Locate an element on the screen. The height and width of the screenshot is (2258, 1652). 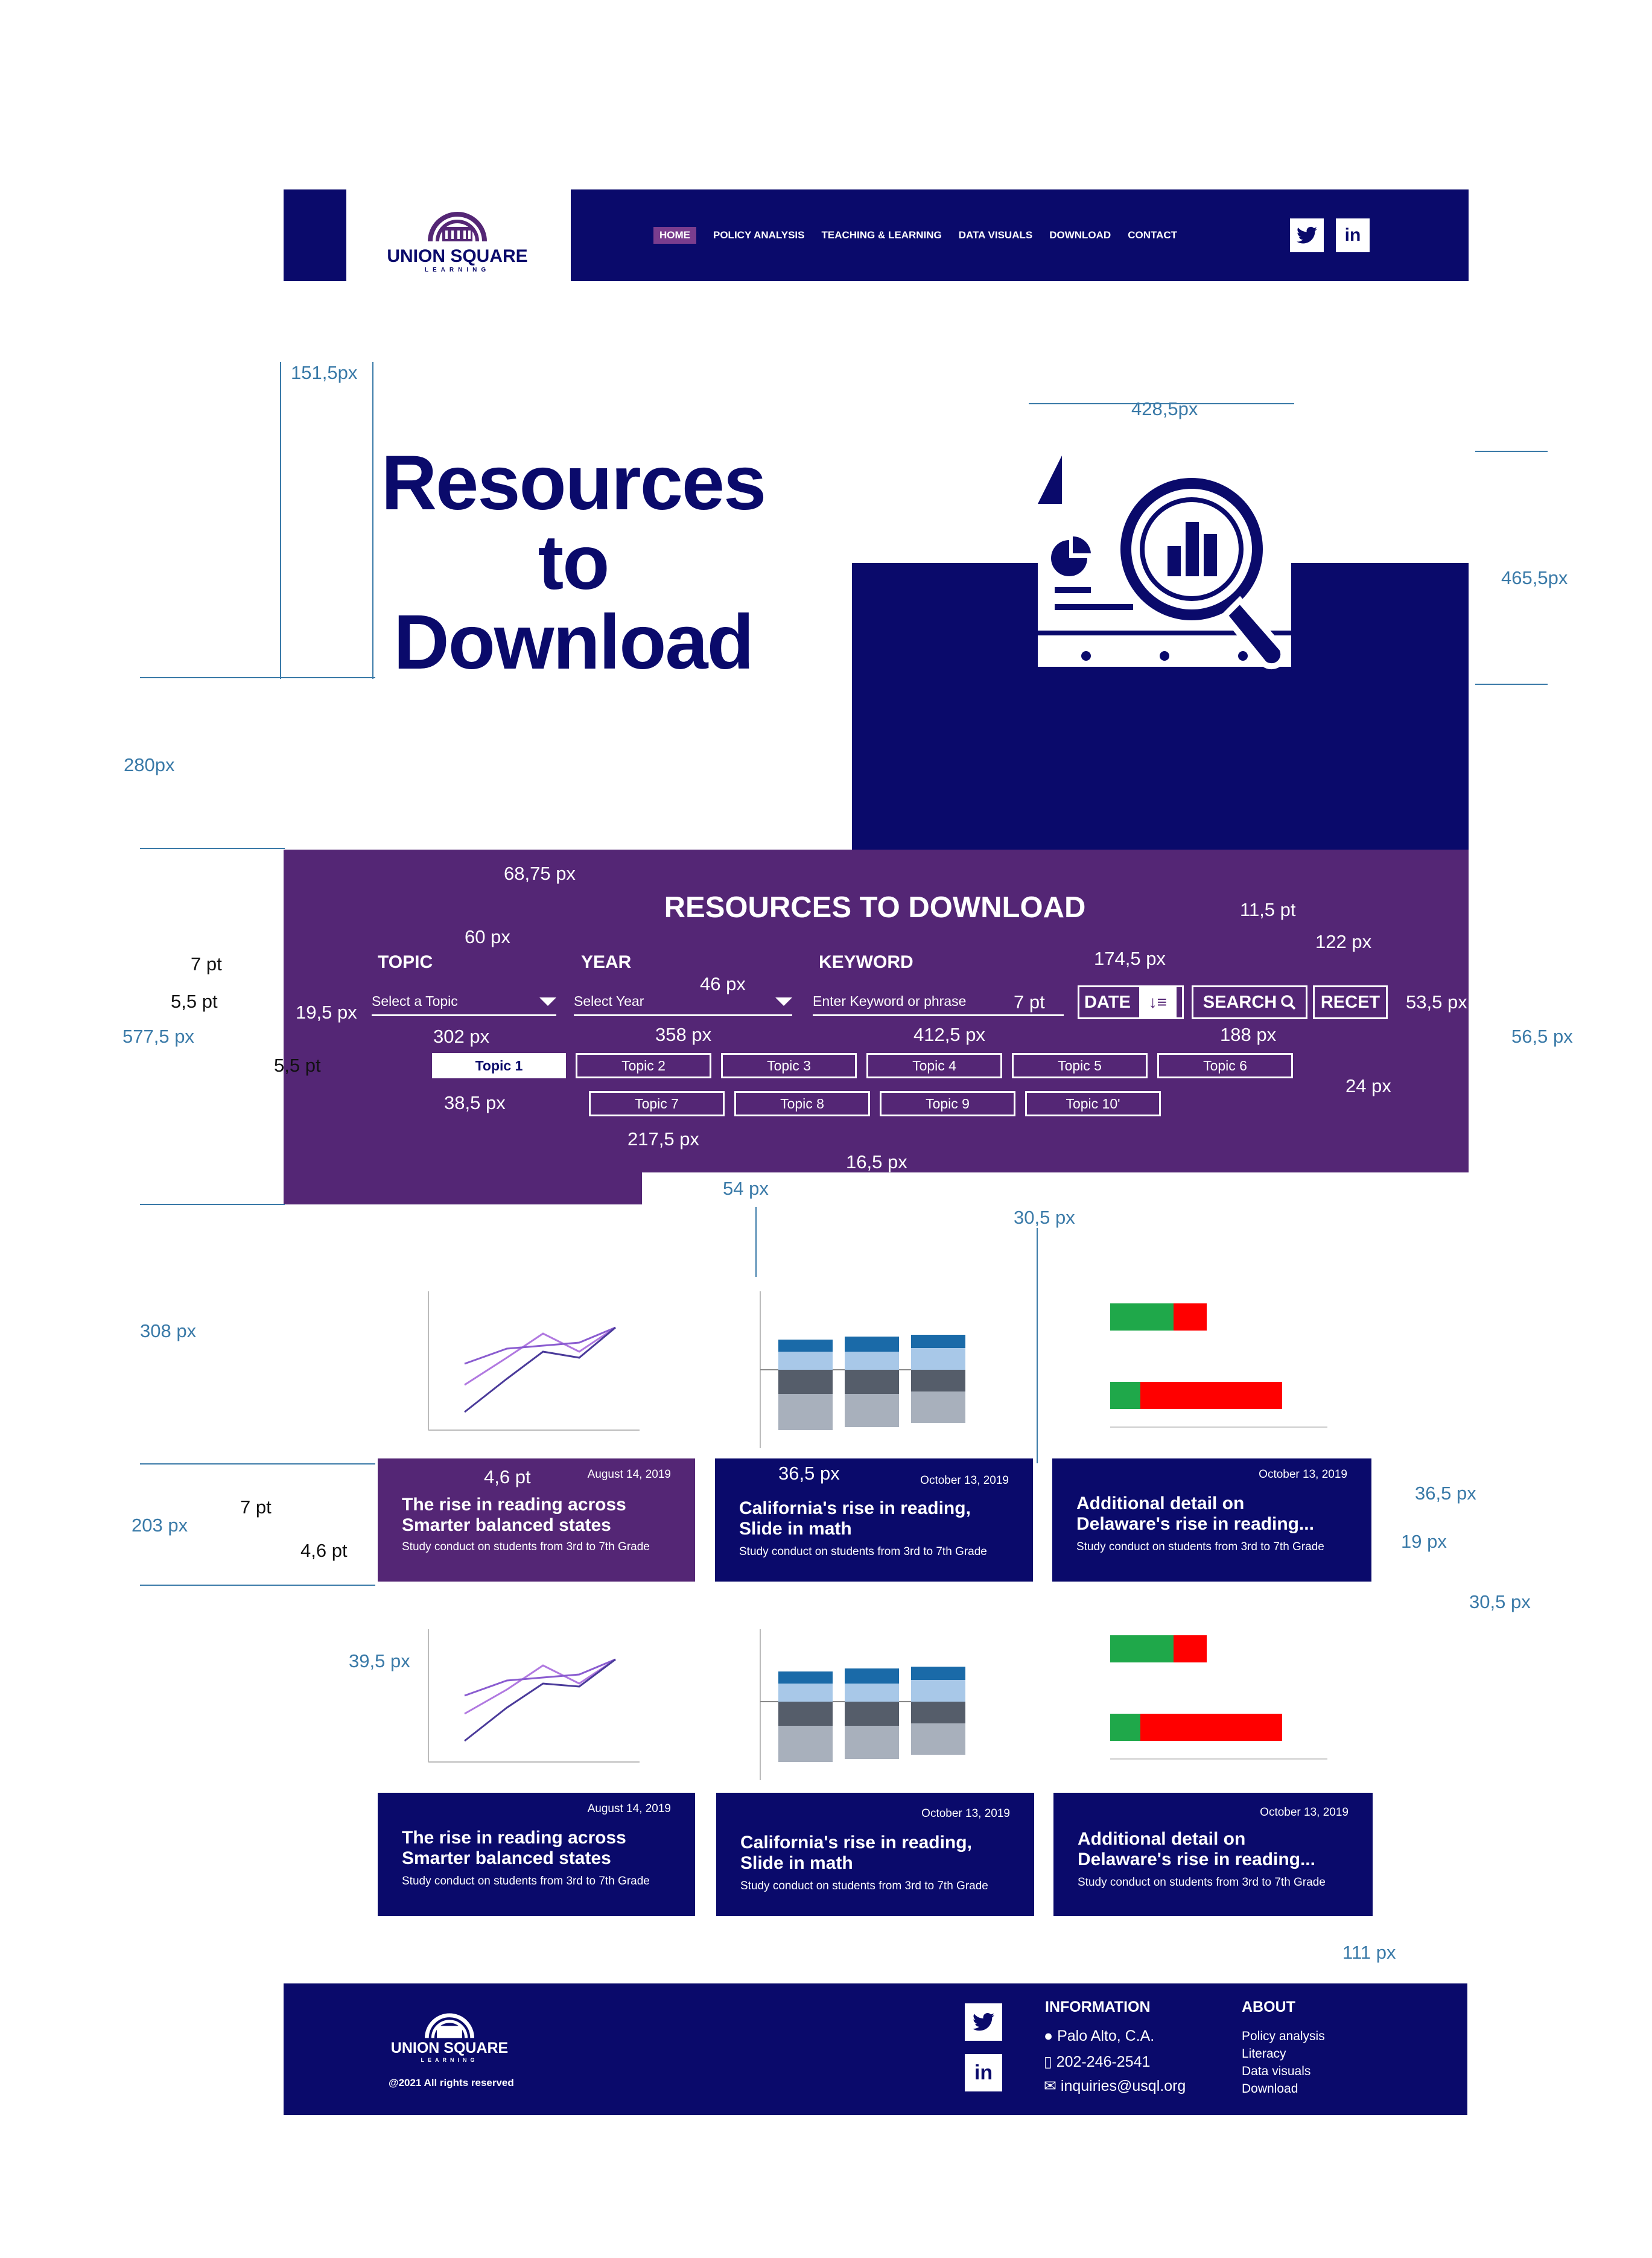
topic-select: Select a Topic is located at coordinates (464, 1002).